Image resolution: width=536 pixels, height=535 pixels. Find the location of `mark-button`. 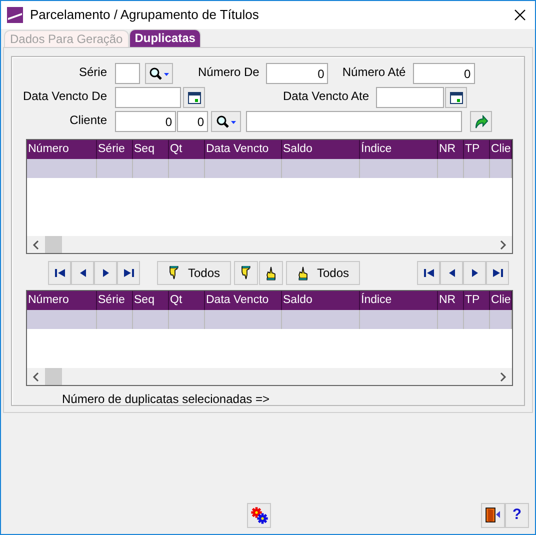

mark-button is located at coordinates (246, 273).